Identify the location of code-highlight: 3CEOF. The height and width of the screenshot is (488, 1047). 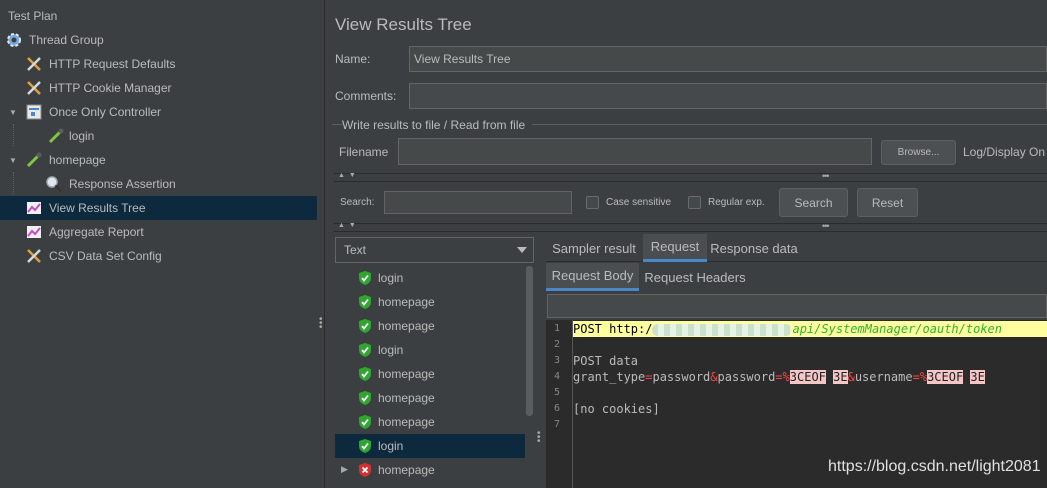
(807, 377).